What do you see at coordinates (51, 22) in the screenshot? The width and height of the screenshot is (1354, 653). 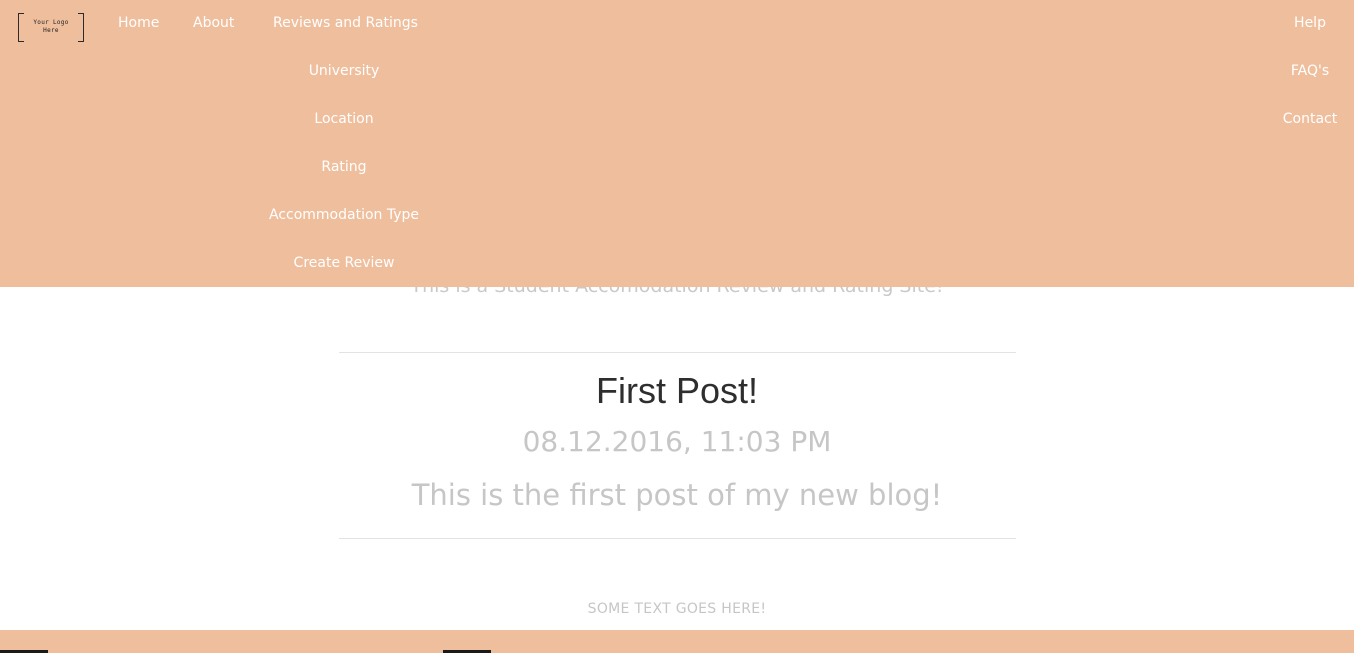 I see `logo-line-1: Your Logo` at bounding box center [51, 22].